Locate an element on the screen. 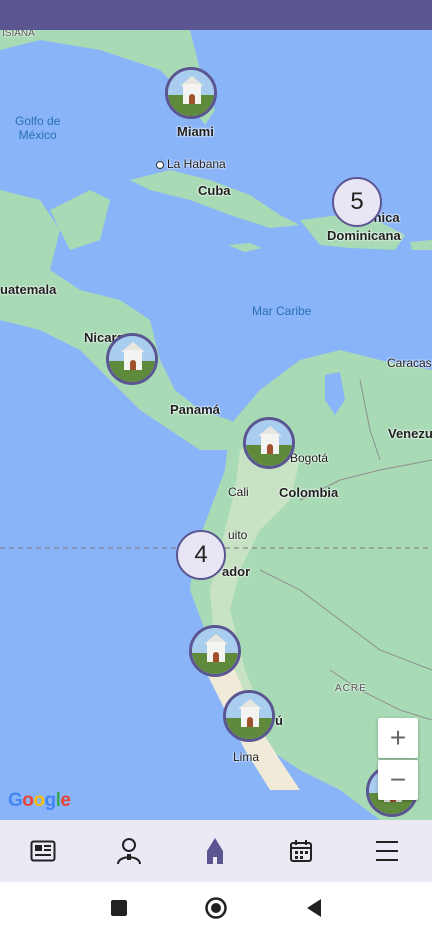  label-la-habana-text: La Habana is located at coordinates (196, 164).